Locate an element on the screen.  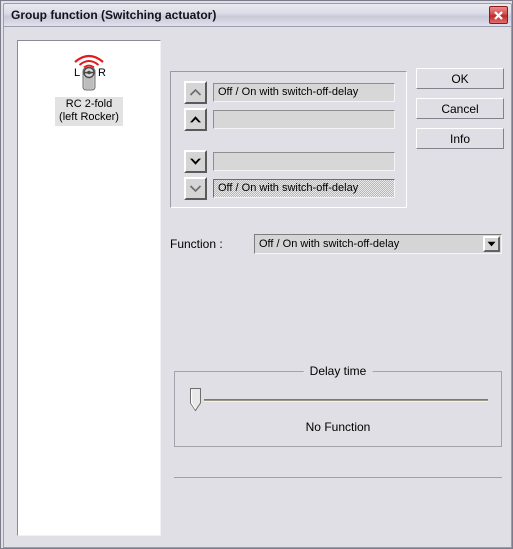
chevron-up-outline-icon is located at coordinates (195, 92).